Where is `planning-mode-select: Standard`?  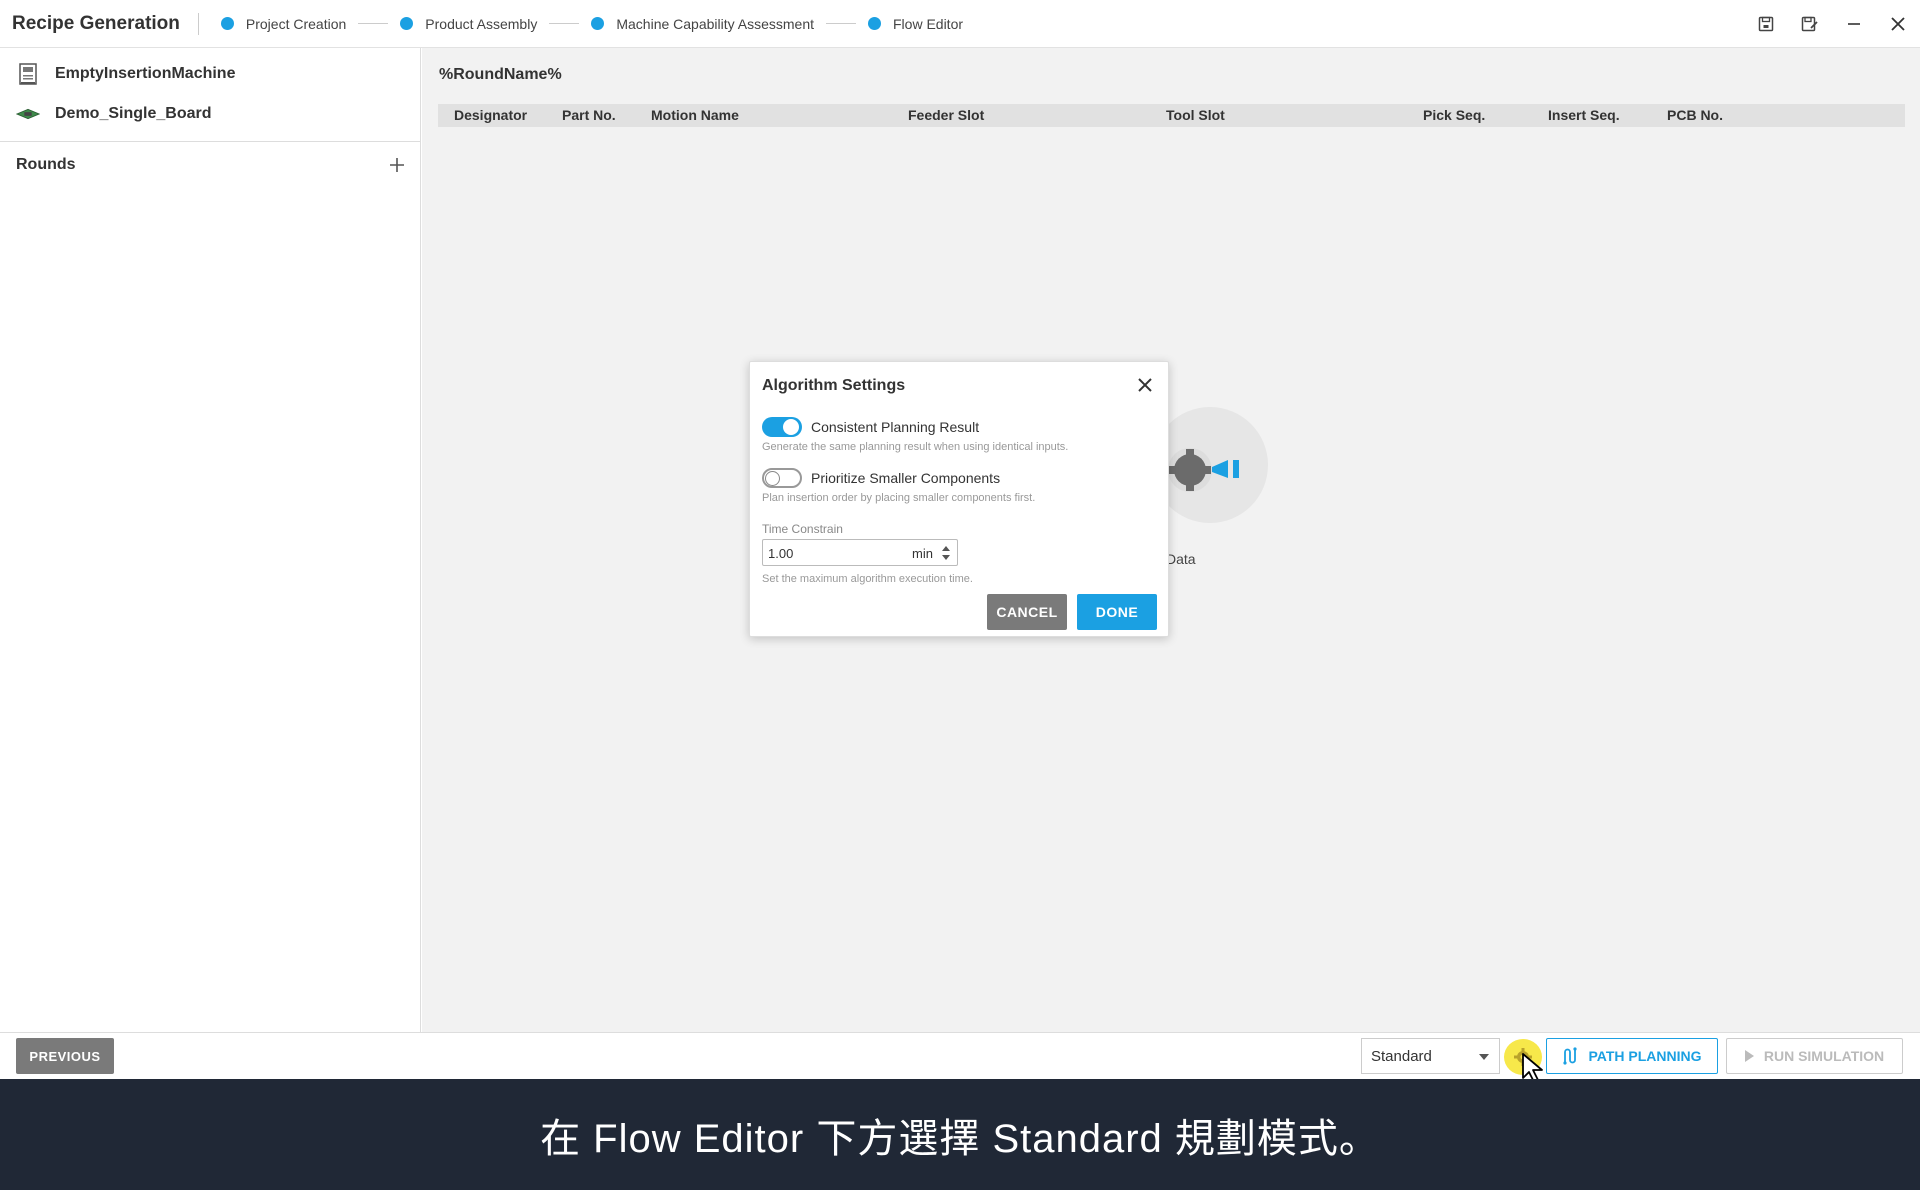 planning-mode-select: Standard is located at coordinates (1430, 1056).